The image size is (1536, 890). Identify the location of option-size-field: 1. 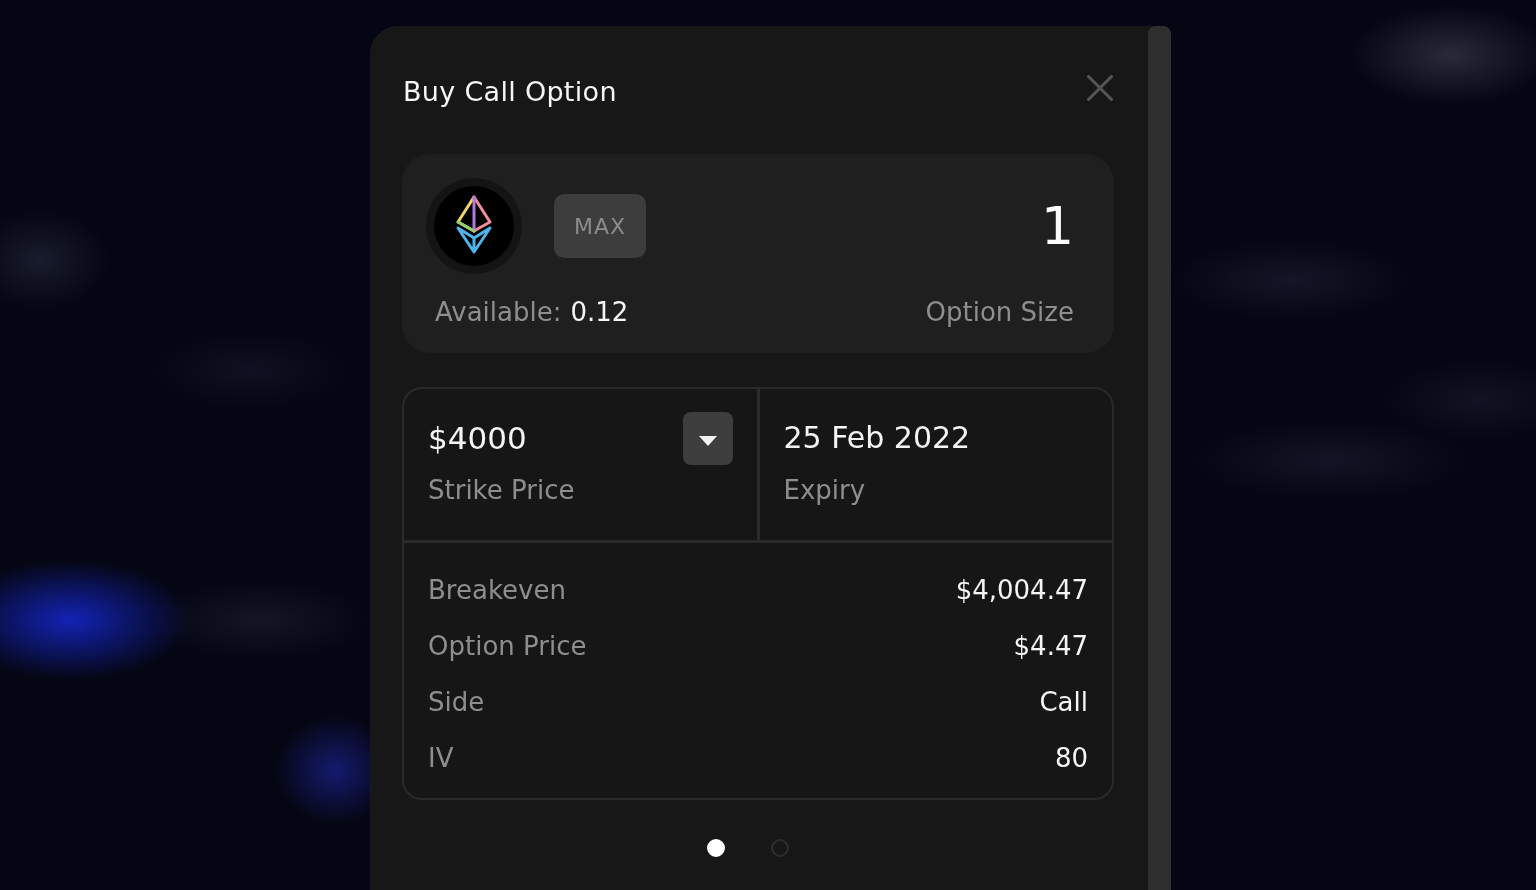
(1014, 226).